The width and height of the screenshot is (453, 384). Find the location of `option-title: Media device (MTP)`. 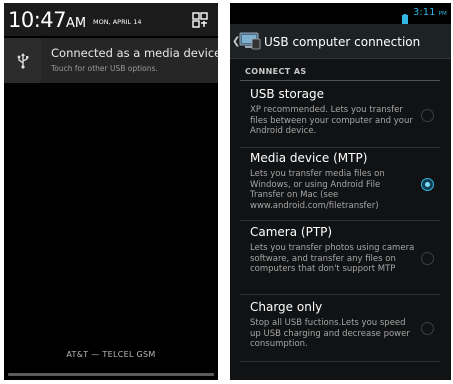

option-title: Media device (MTP) is located at coordinates (309, 158).